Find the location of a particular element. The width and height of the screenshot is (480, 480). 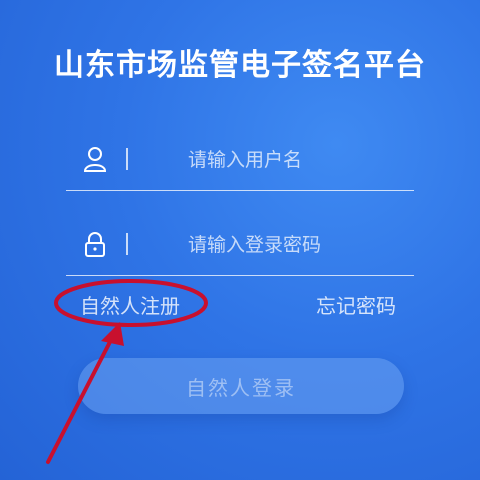

password-field is located at coordinates (240, 245).